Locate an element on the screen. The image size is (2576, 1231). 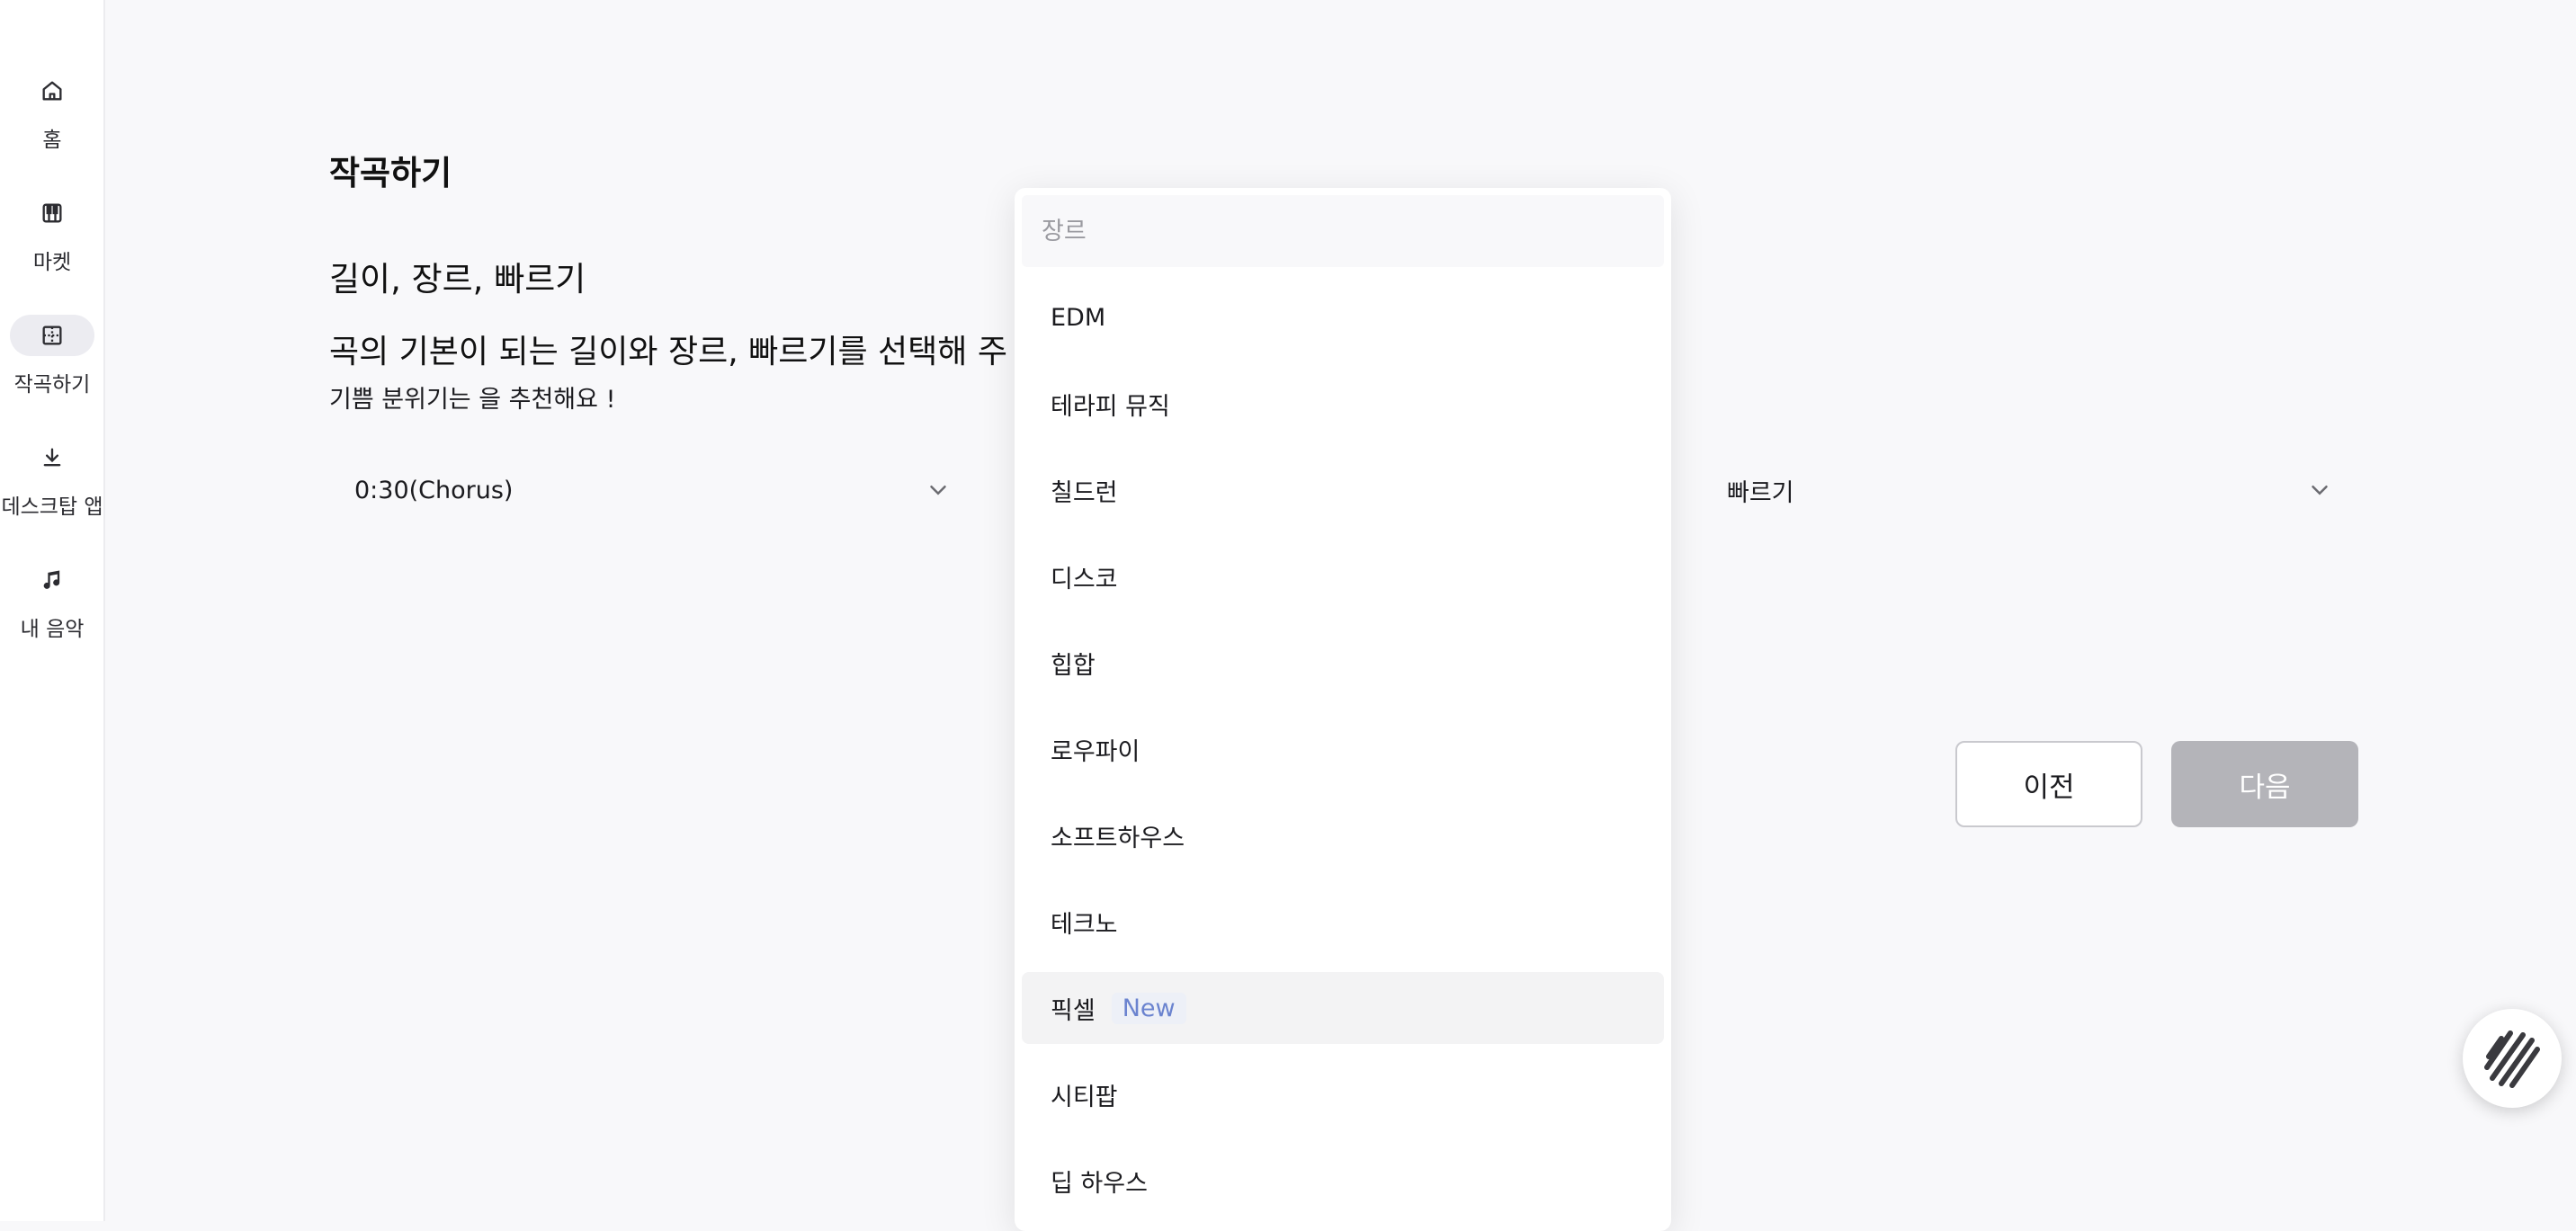
genre-option-therapy: 테라피 뮤직 is located at coordinates (1343, 404).